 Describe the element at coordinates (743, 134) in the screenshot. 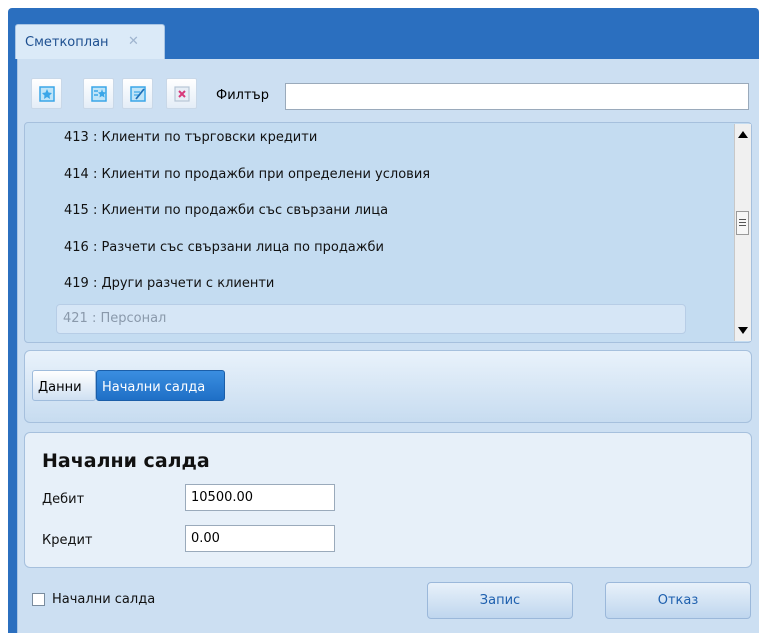

I see `scroll-up-icon` at that location.